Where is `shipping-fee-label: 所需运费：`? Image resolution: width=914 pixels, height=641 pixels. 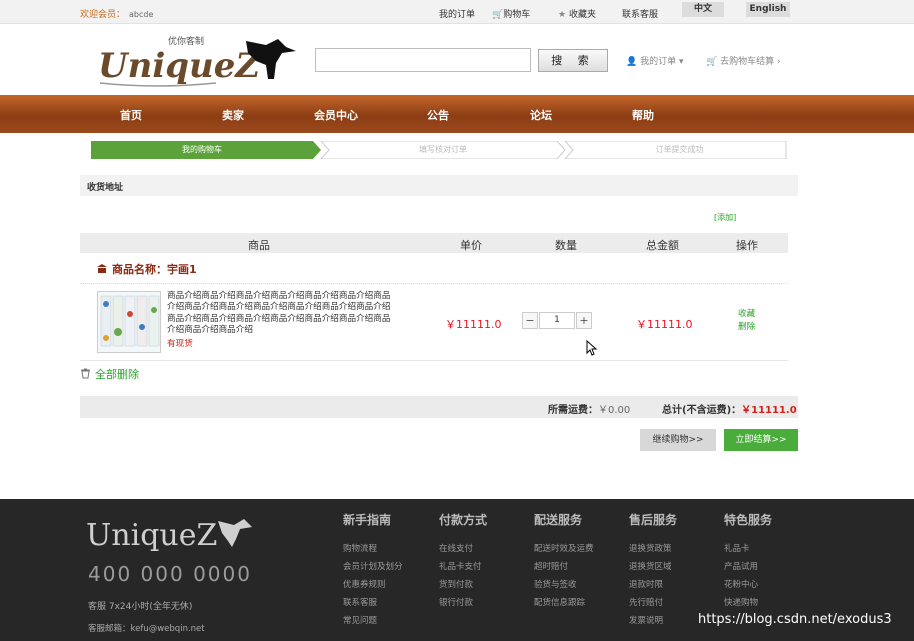 shipping-fee-label: 所需运费： is located at coordinates (573, 410).